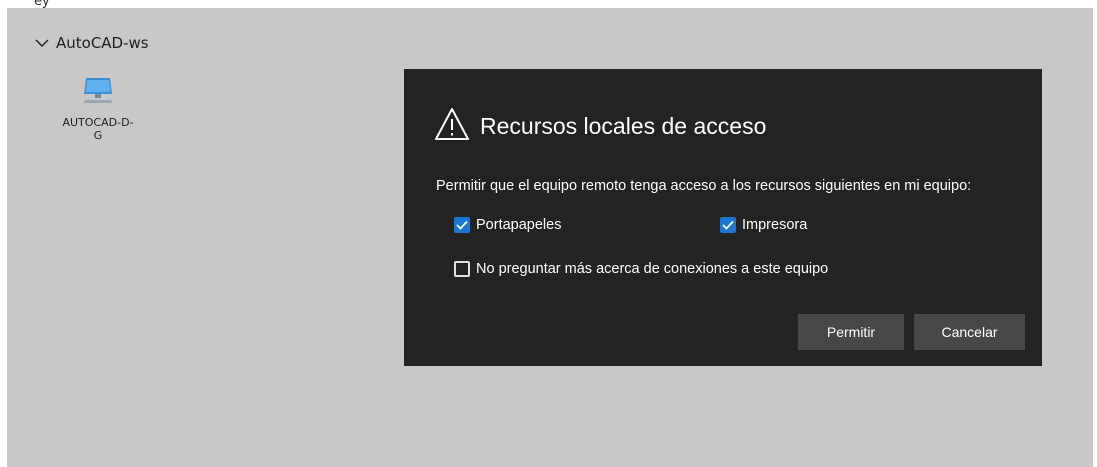  What do you see at coordinates (98, 93) in the screenshot?
I see `monitor-icon` at bounding box center [98, 93].